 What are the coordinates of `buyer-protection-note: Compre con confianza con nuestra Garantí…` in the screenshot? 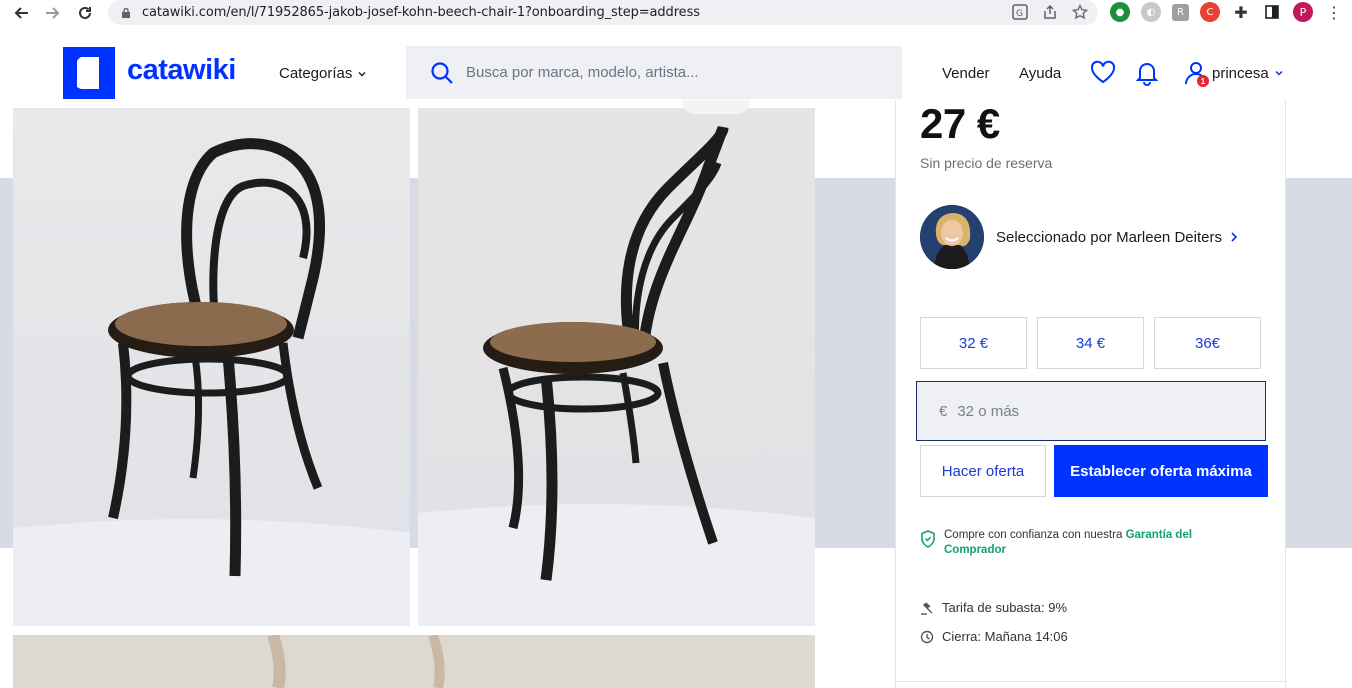 It's located at (1070, 543).